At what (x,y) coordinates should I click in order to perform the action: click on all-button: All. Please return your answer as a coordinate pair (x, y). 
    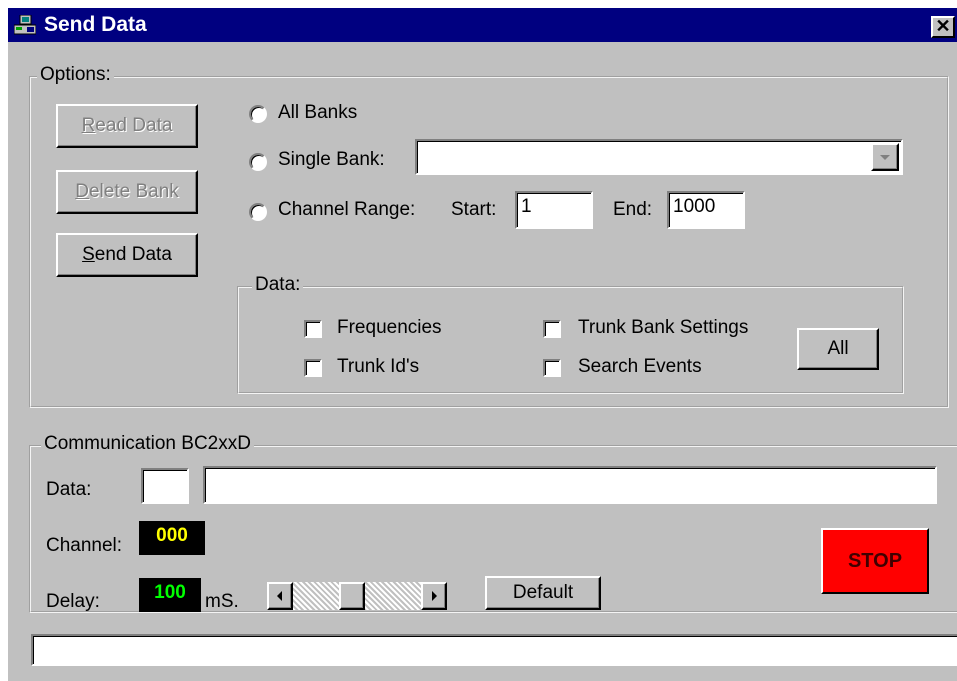
    Looking at the image, I should click on (838, 349).